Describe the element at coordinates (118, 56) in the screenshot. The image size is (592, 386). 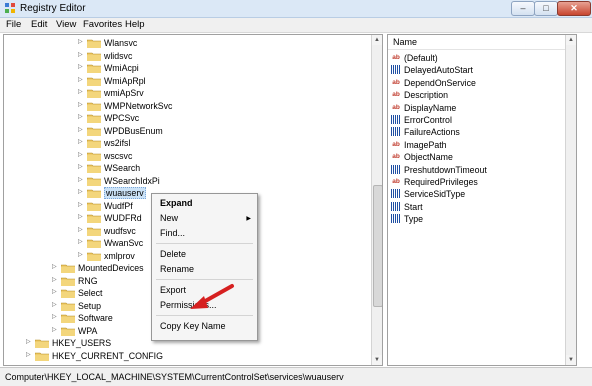
I see `tree-node-label: wlidsvc` at that location.